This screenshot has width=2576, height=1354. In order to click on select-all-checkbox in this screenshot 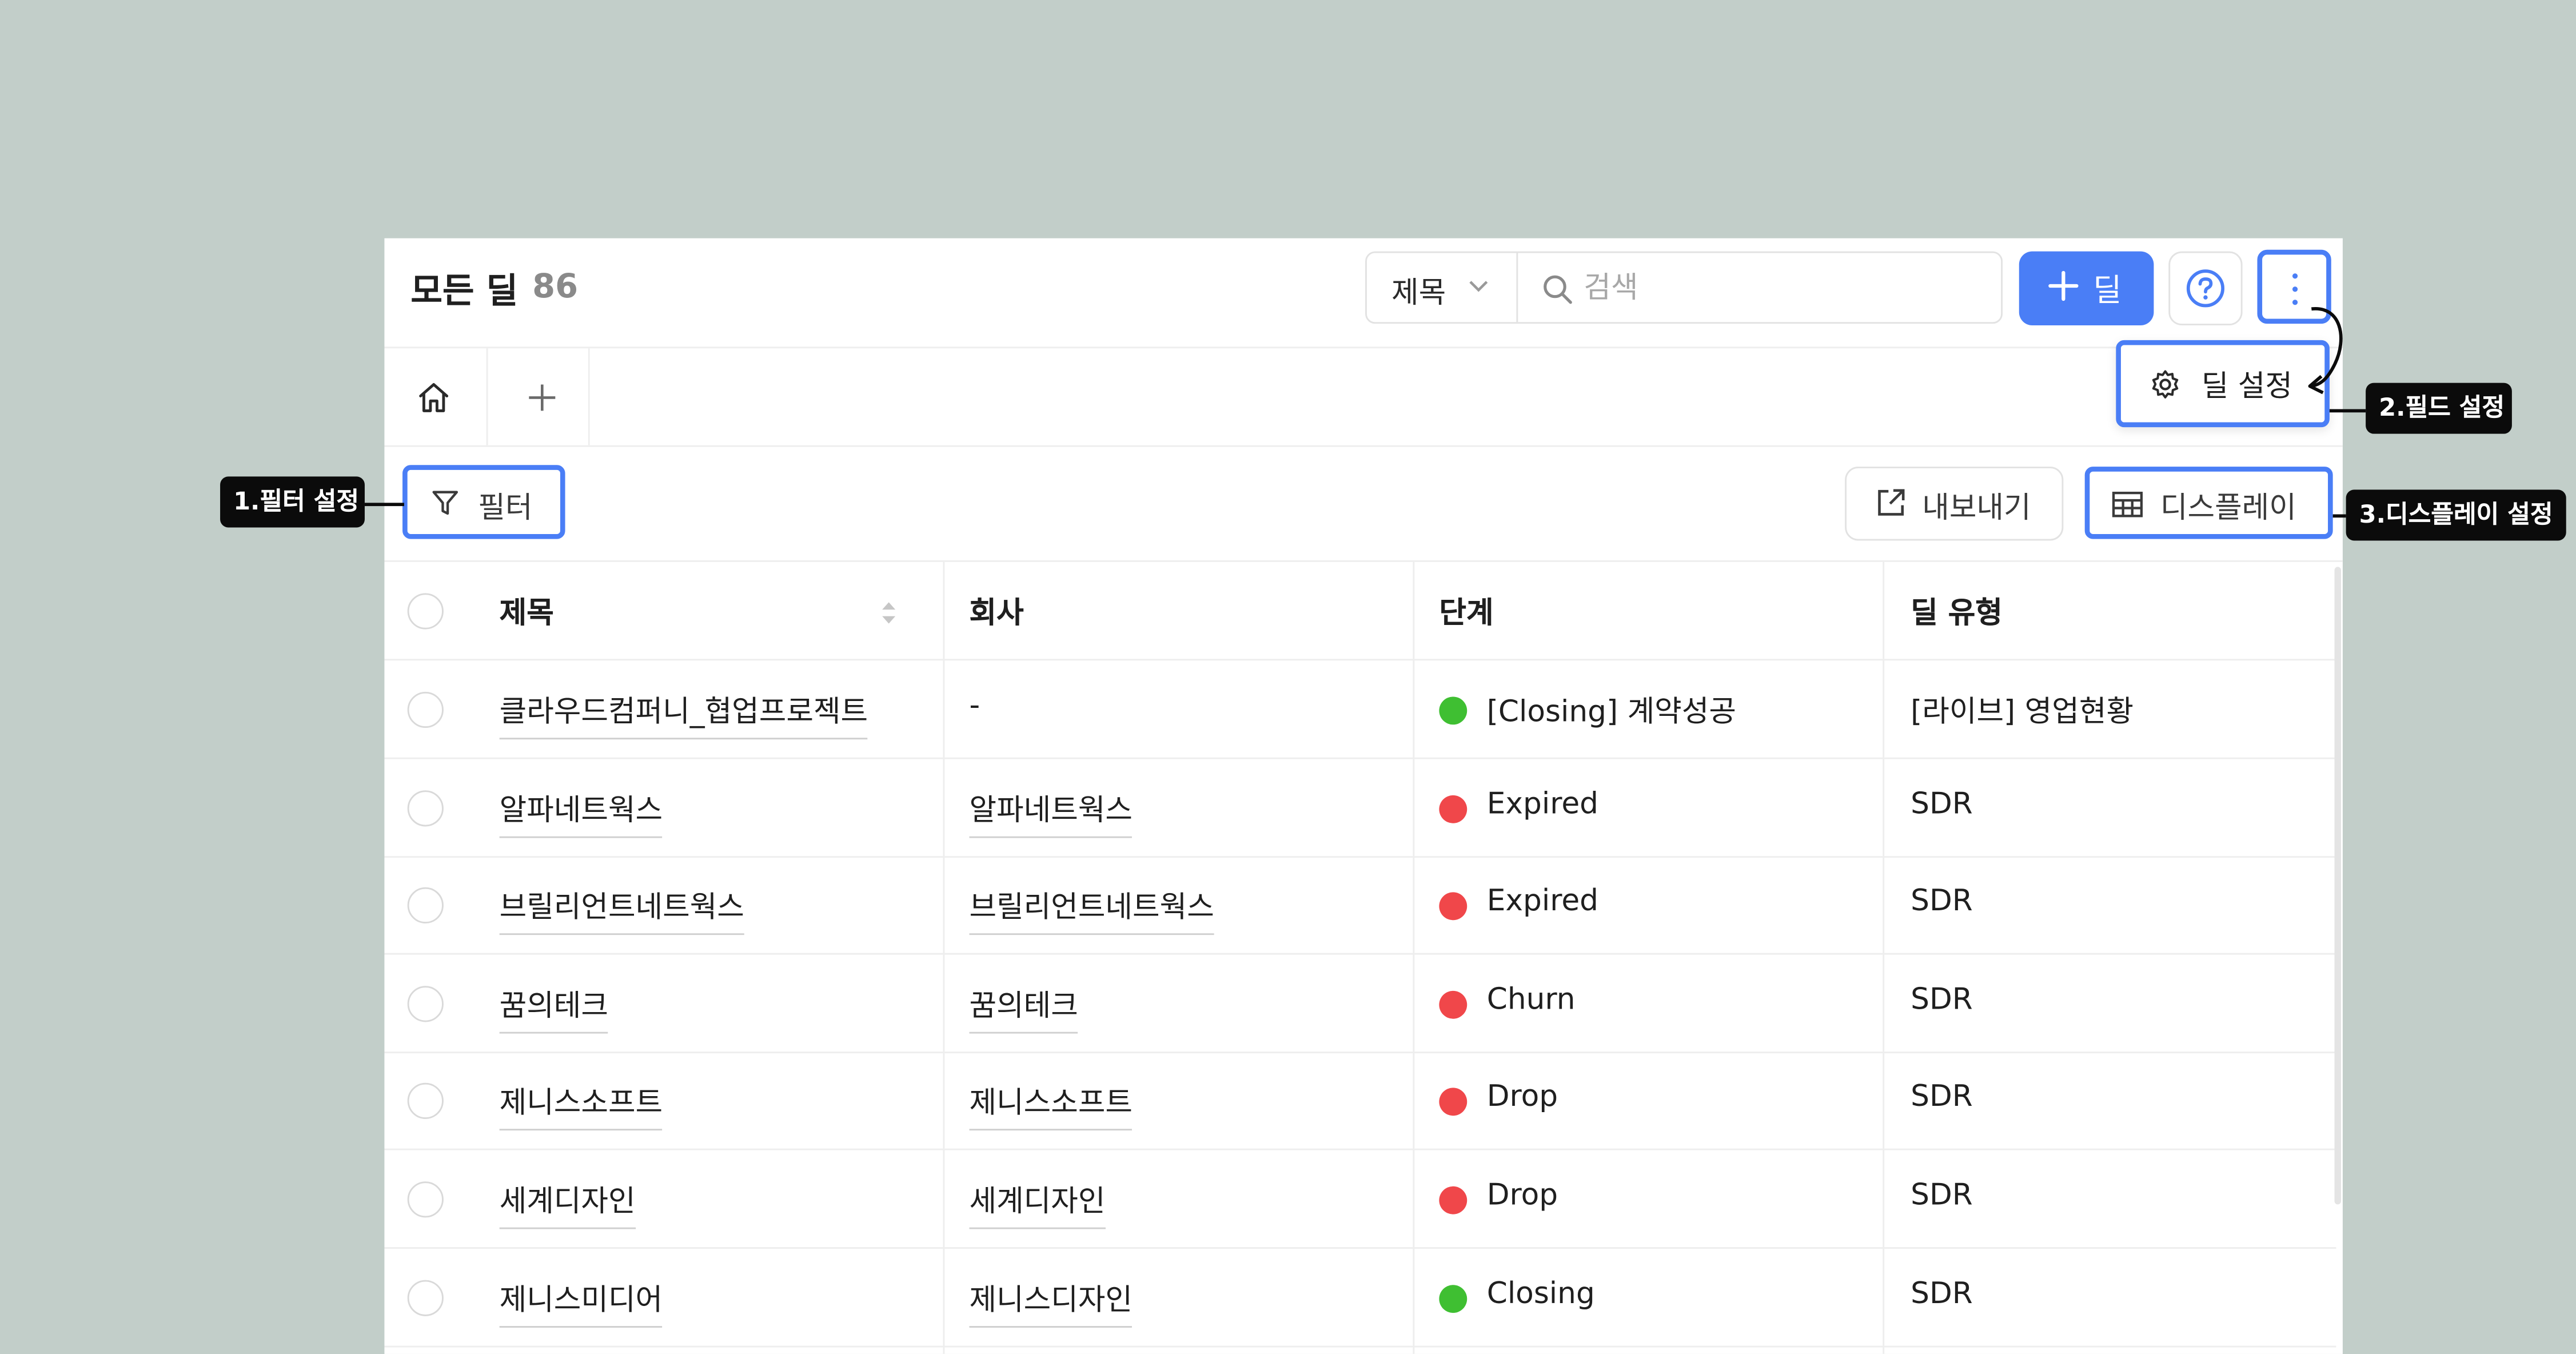, I will do `click(425, 611)`.